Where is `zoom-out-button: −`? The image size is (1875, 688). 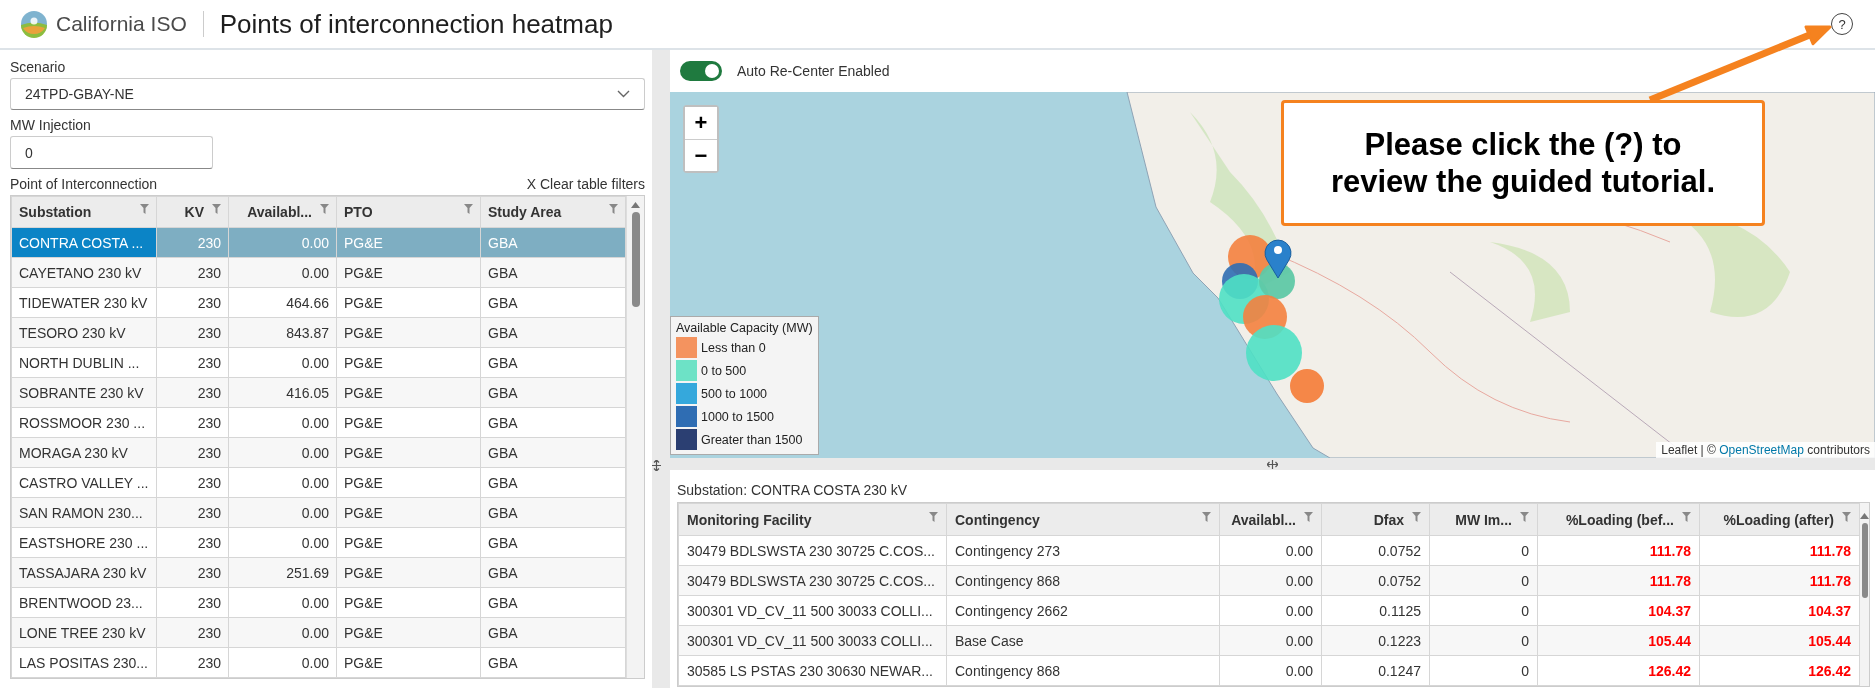
zoom-out-button: − is located at coordinates (701, 155).